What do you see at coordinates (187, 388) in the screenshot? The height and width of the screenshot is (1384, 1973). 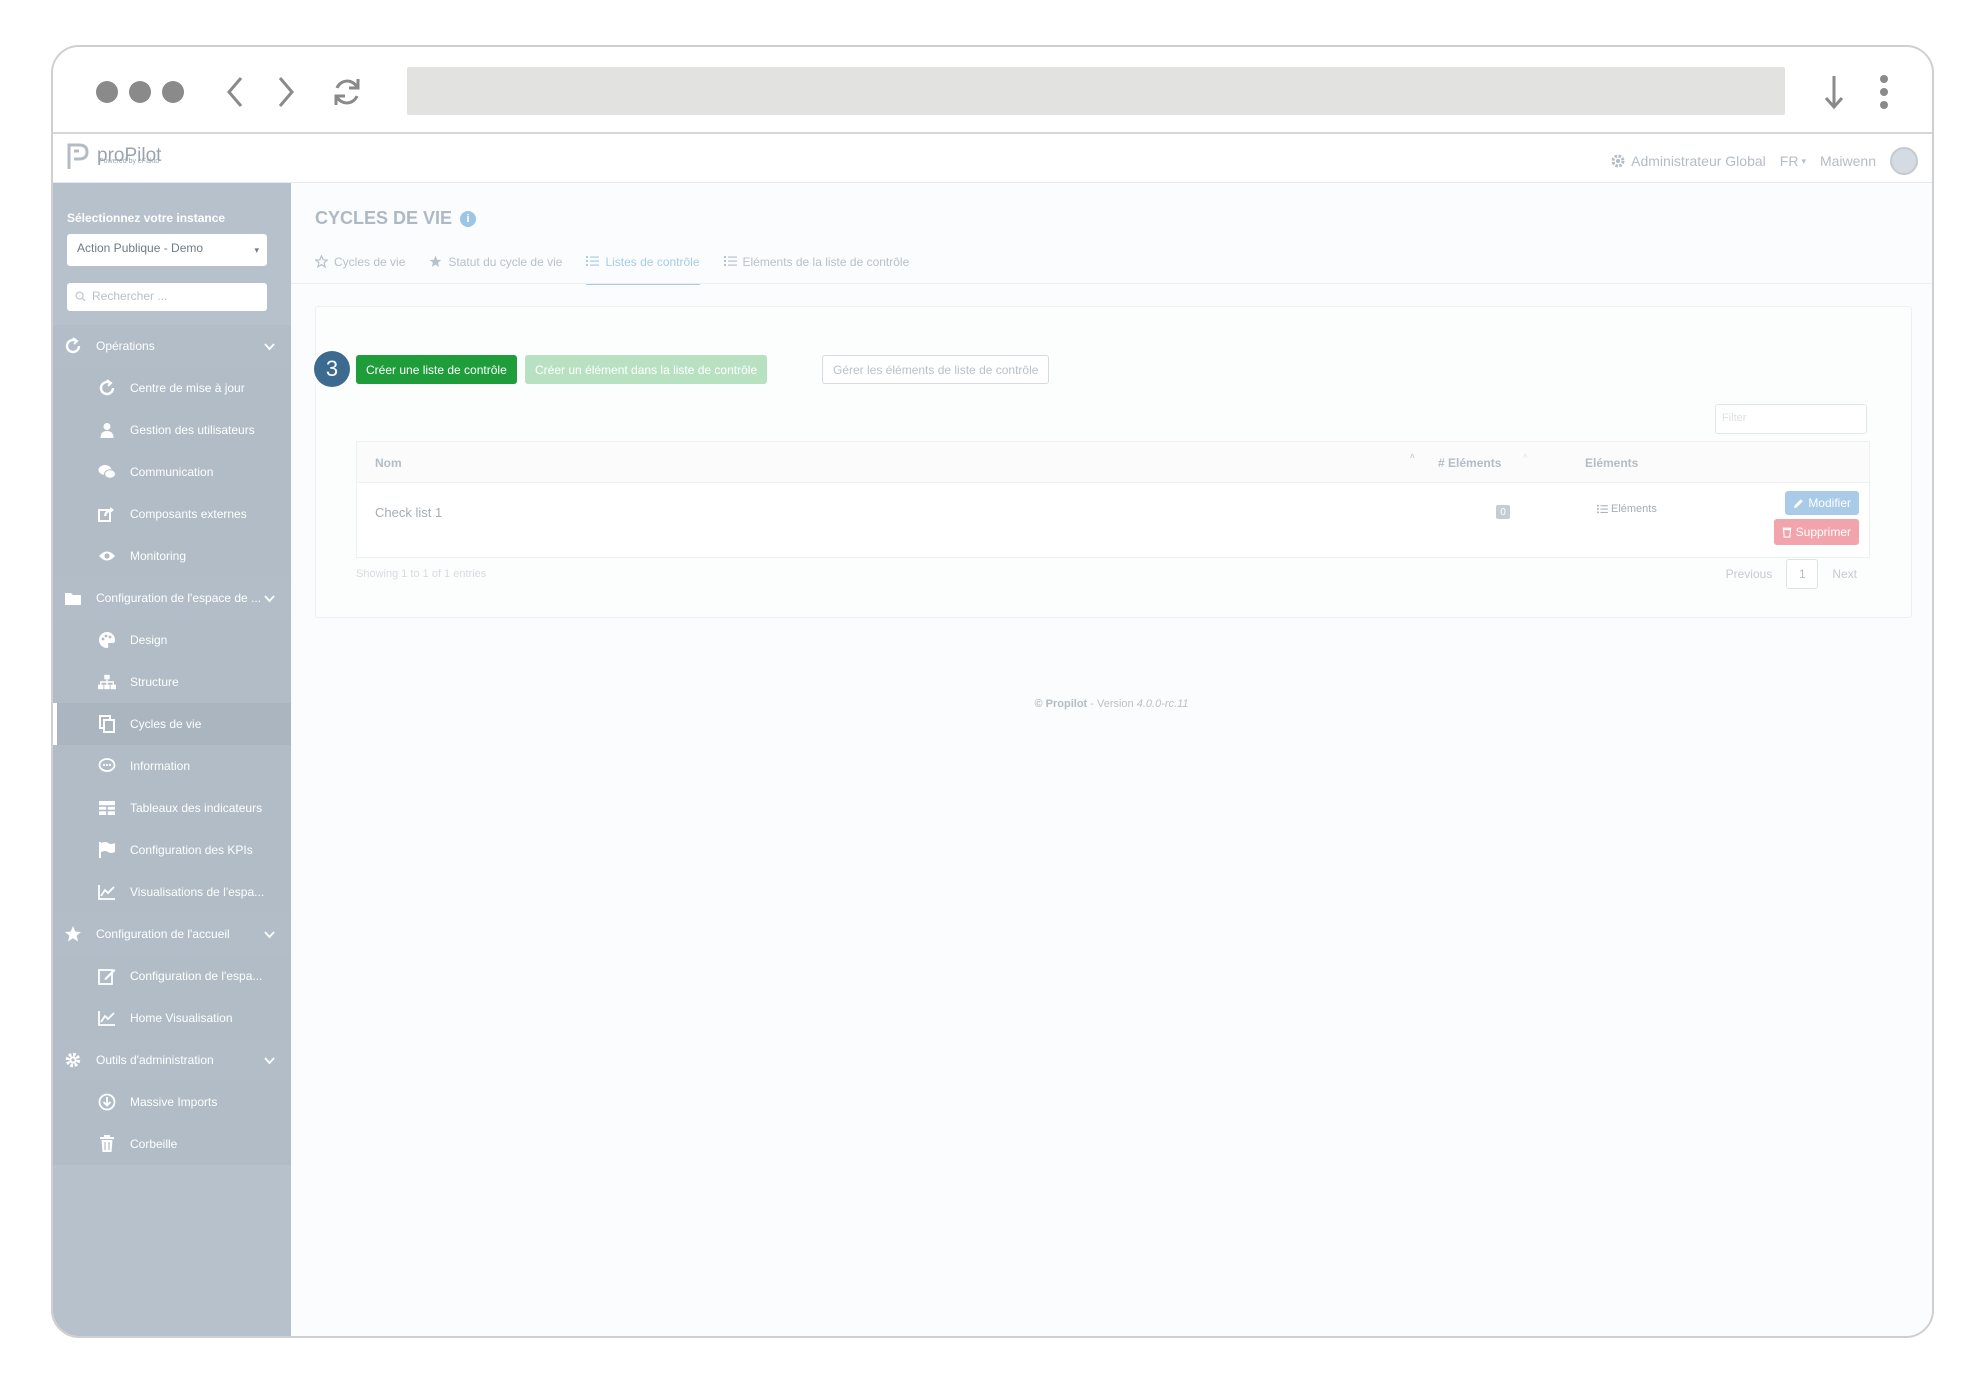 I see `sidebar-item-label: Centre de mise à jour` at bounding box center [187, 388].